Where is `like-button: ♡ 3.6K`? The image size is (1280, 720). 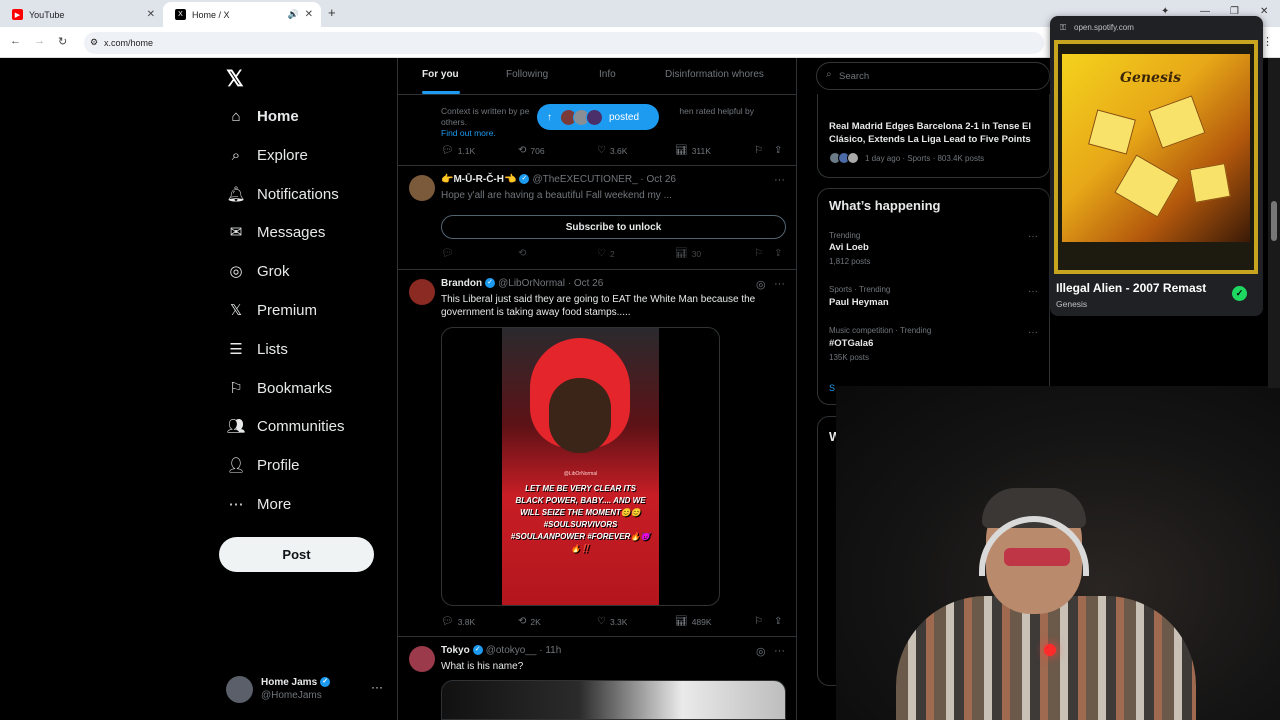 like-button: ♡ 3.6K is located at coordinates (612, 150).